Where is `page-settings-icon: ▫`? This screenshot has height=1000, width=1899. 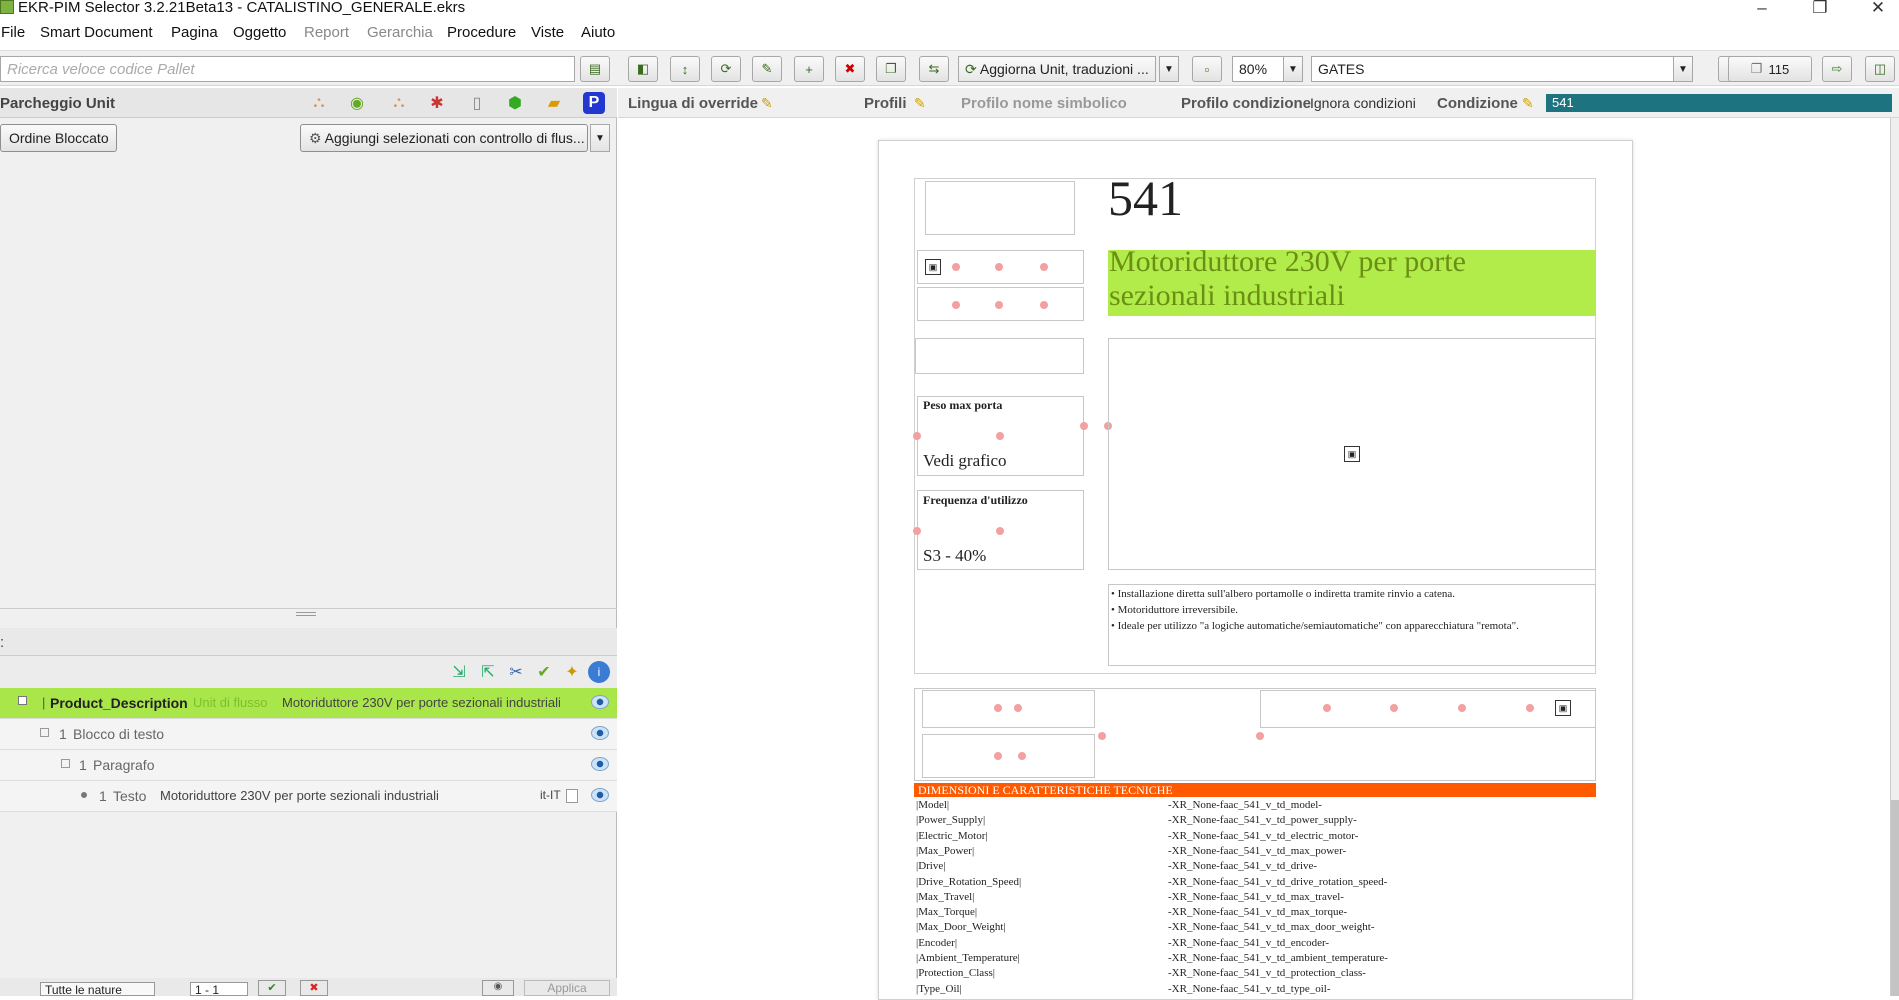 page-settings-icon: ▫ is located at coordinates (1207, 69).